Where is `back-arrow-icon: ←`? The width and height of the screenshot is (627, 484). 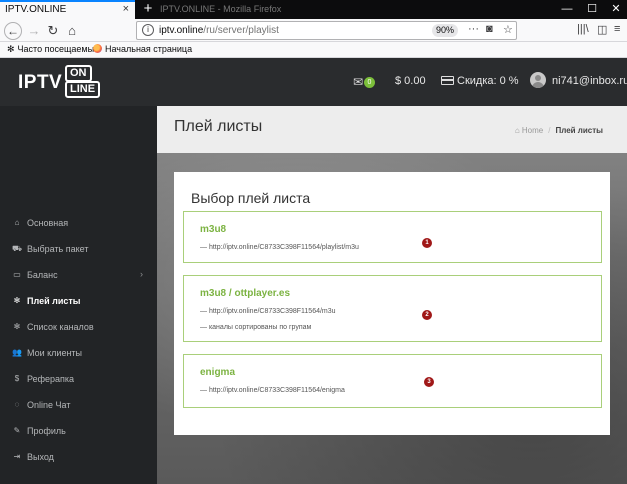 back-arrow-icon: ← is located at coordinates (13, 31).